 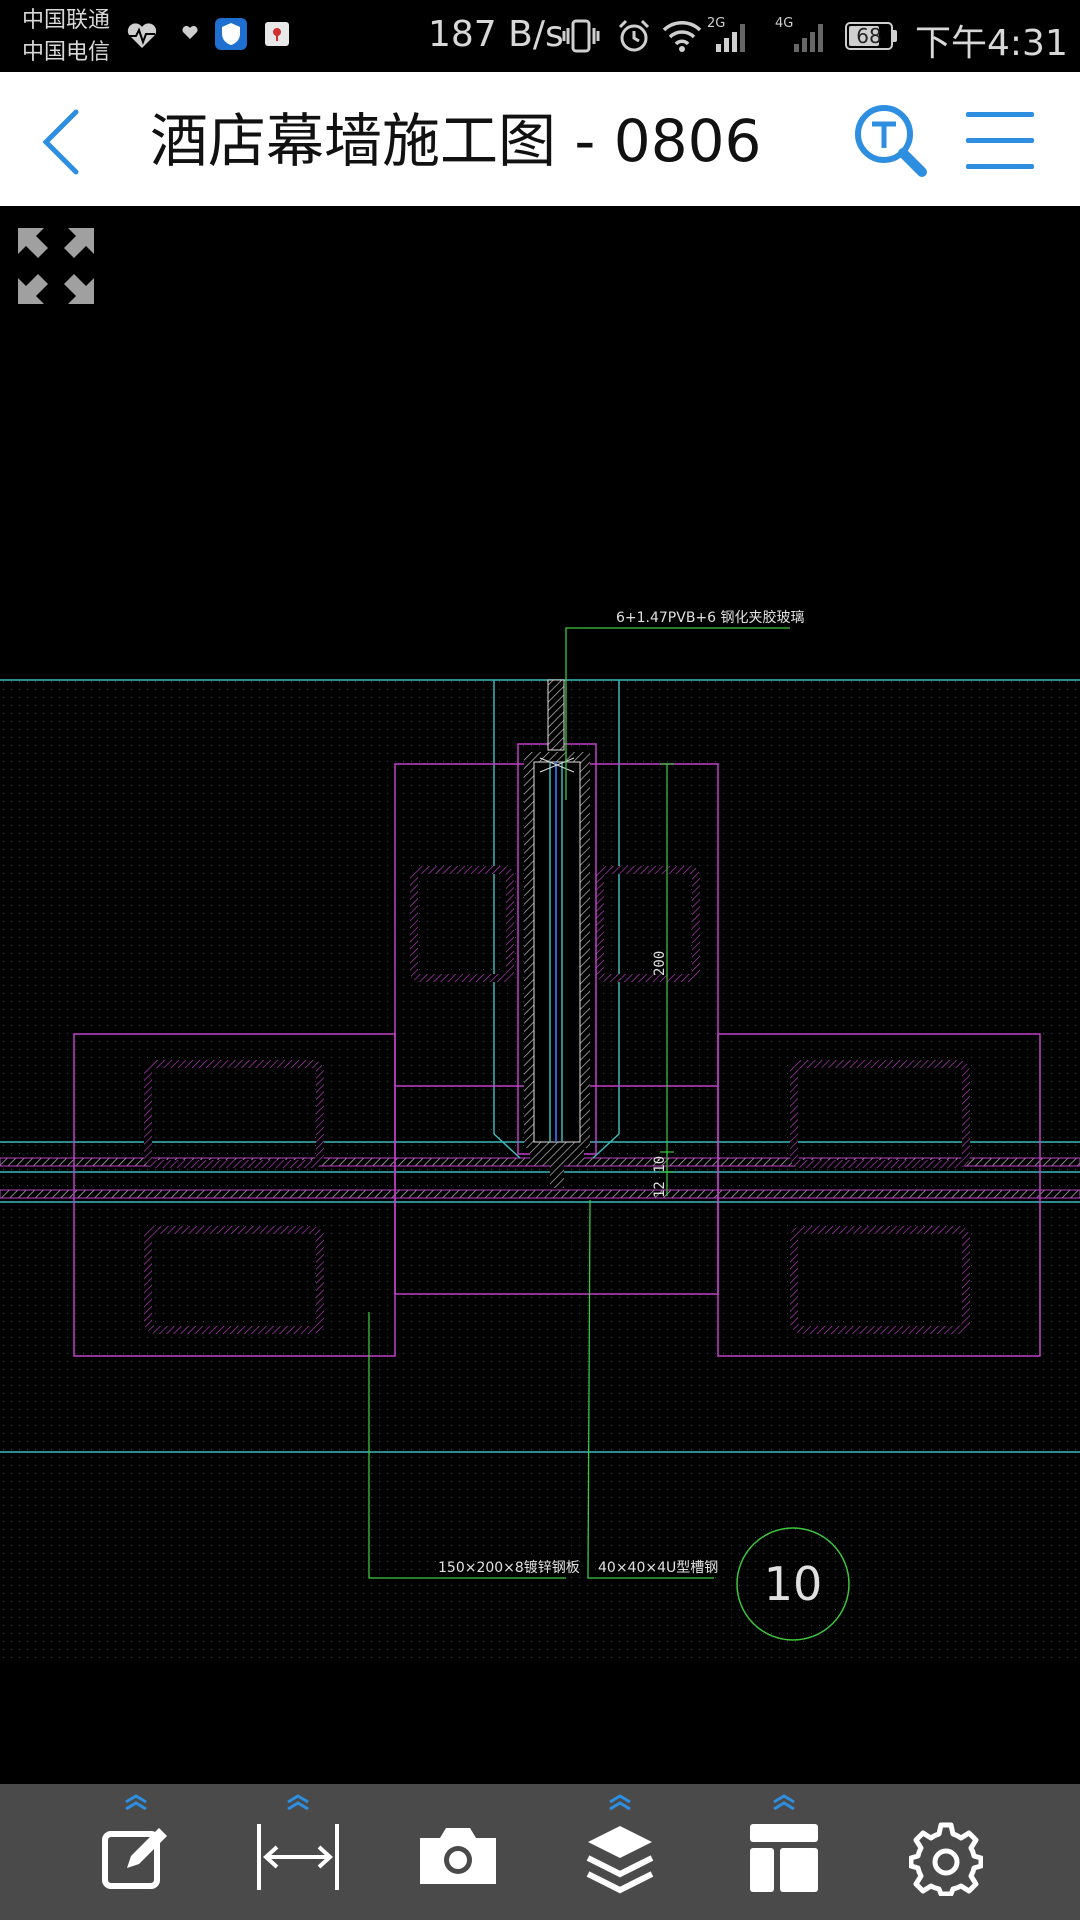 What do you see at coordinates (190, 32) in the screenshot?
I see `heart-icon` at bounding box center [190, 32].